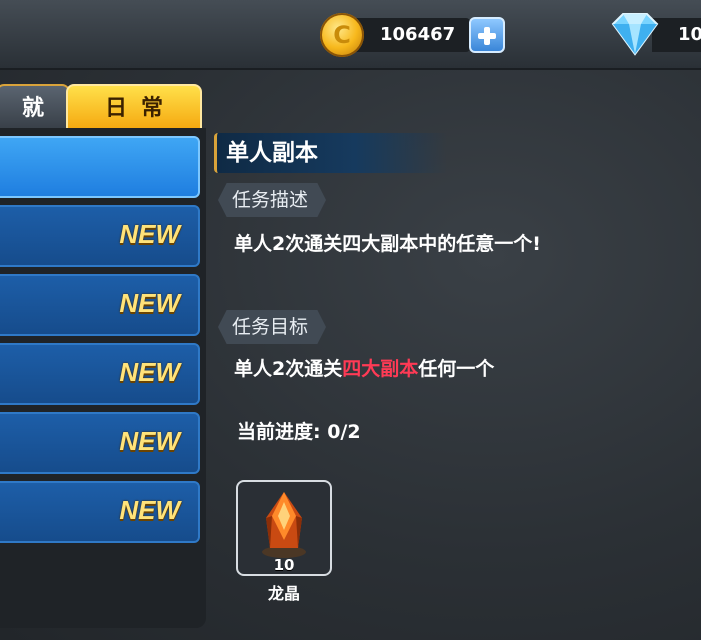  I want to click on objective-prefix: 单人2次通关, so click(288, 369).